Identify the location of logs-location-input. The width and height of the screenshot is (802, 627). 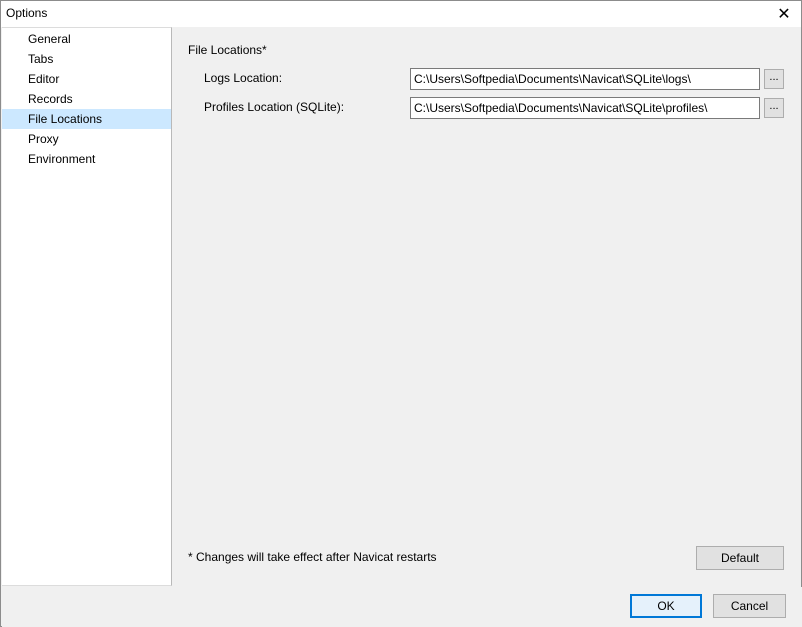
(585, 79).